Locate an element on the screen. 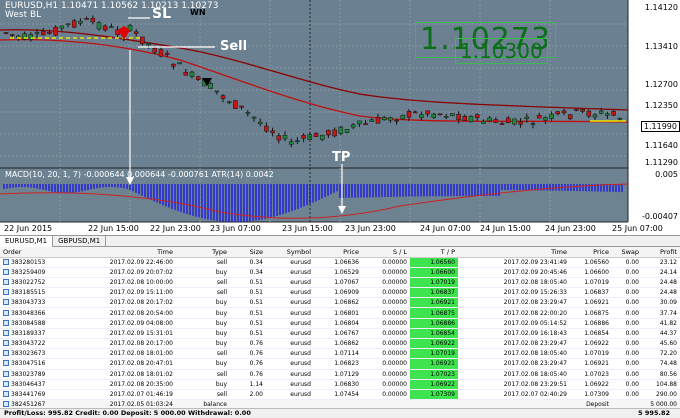 This screenshot has height=418, width=680. col-profit: Profit is located at coordinates (661, 252).